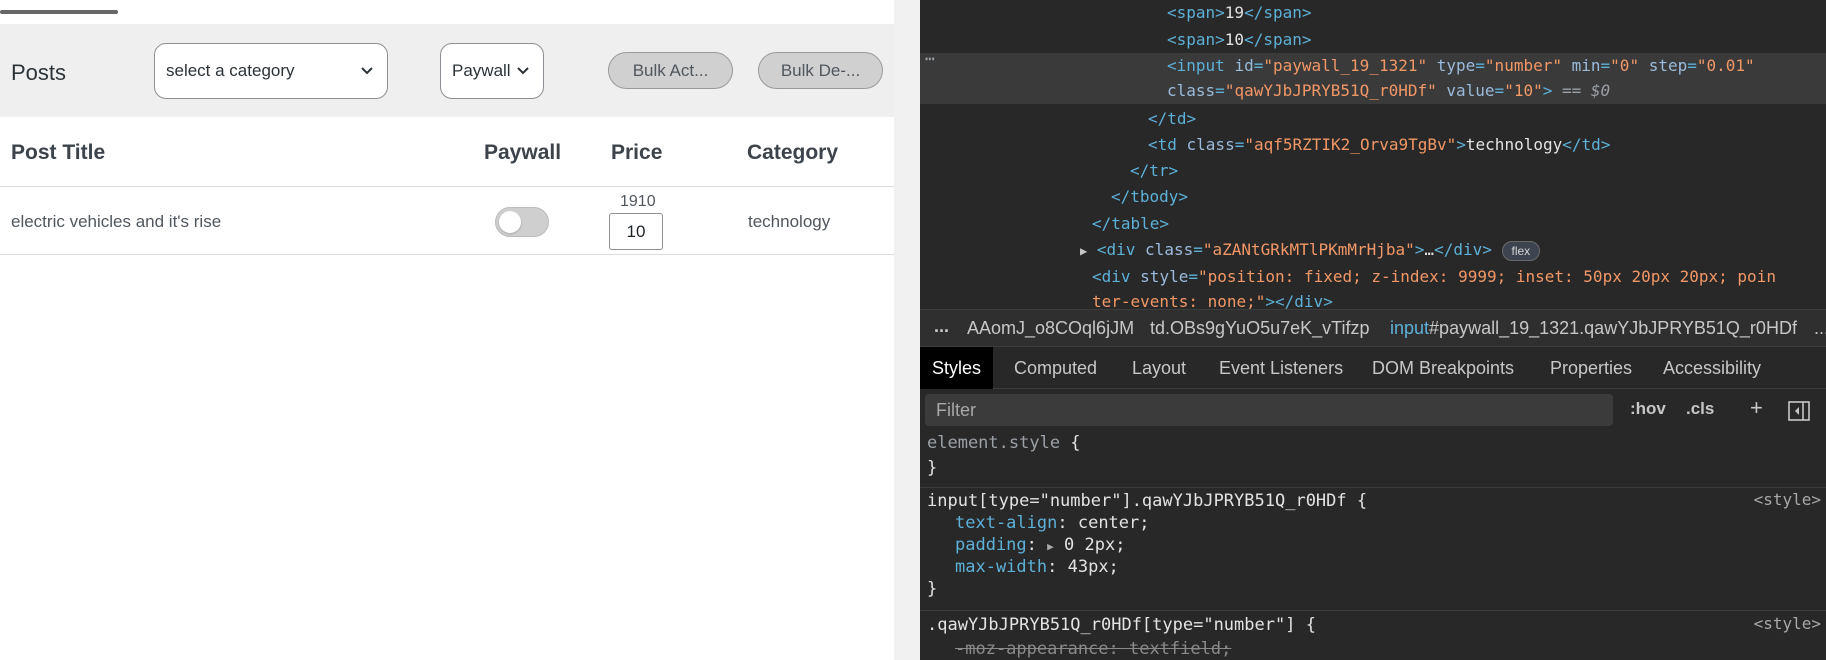 The width and height of the screenshot is (1826, 660). What do you see at coordinates (1269, 410) in the screenshot?
I see `styles-filter-input: Filter` at bounding box center [1269, 410].